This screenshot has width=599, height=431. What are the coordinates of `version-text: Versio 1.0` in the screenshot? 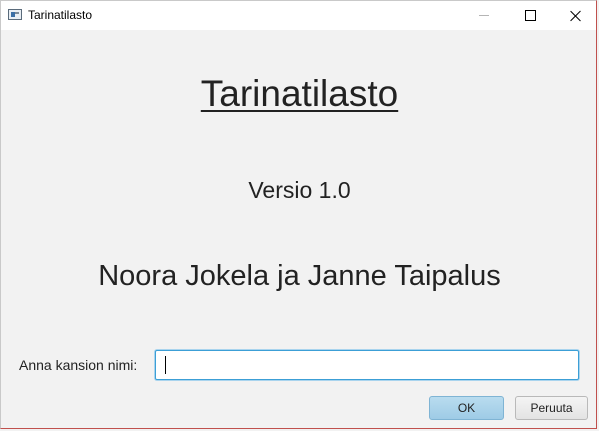 It's located at (299, 190).